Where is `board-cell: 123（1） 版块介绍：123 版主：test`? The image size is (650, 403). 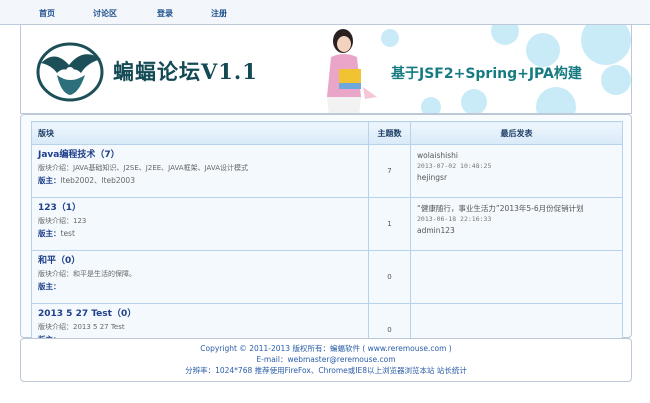 board-cell: 123（1） 版块介绍：123 版主：test is located at coordinates (200, 224).